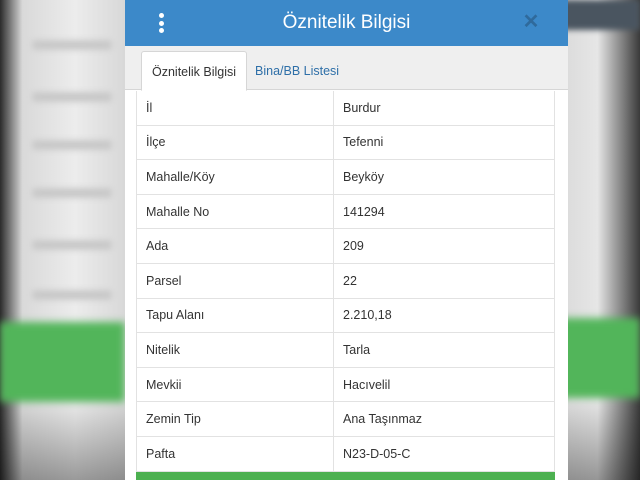 Image resolution: width=640 pixels, height=480 pixels. What do you see at coordinates (235, 211) in the screenshot?
I see `attribute-key: Mahalle No` at bounding box center [235, 211].